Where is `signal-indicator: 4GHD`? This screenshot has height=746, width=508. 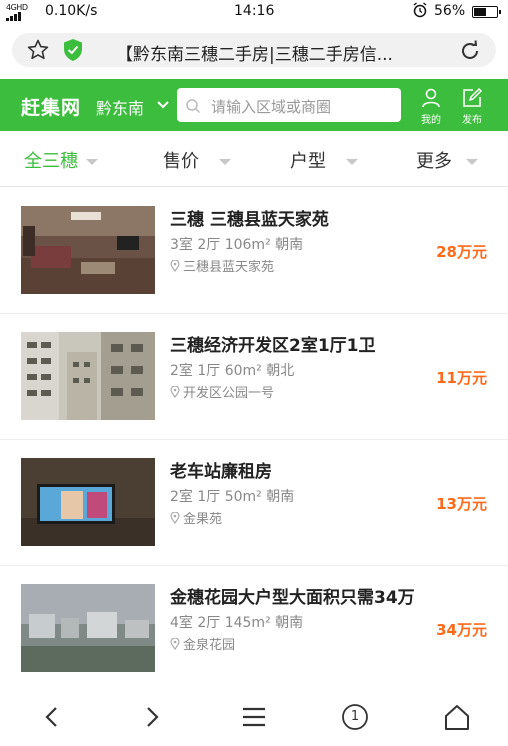 signal-indicator: 4GHD is located at coordinates (23, 13).